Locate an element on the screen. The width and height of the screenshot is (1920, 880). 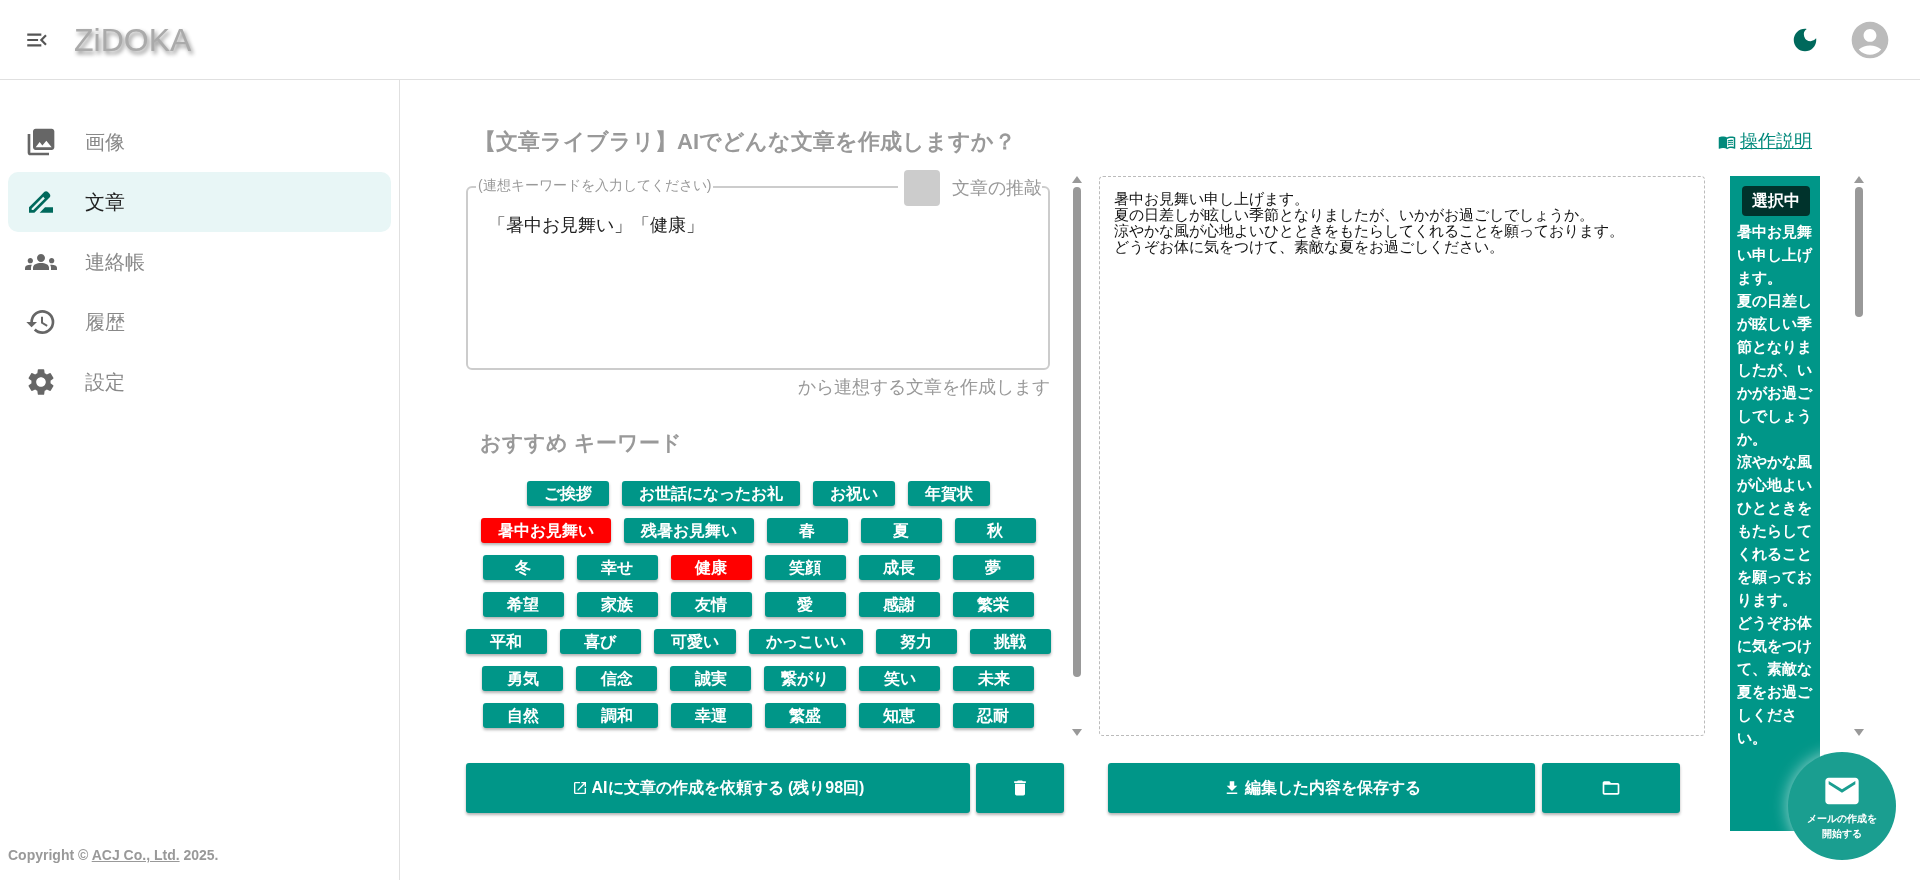
keyword-chip: 誠実 is located at coordinates (710, 678).